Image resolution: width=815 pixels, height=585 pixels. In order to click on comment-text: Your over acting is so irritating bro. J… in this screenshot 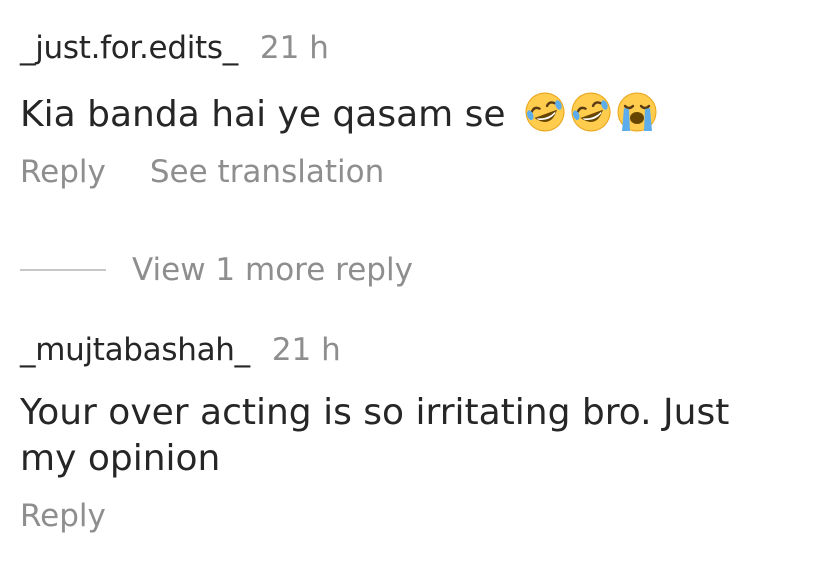, I will do `click(375, 435)`.